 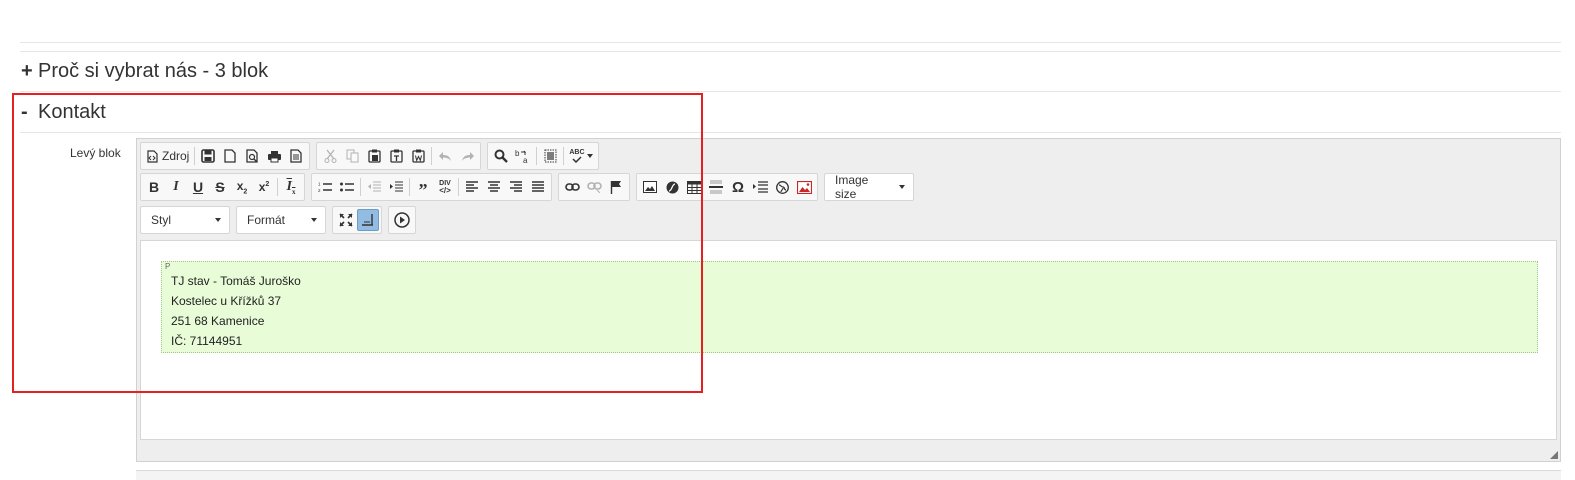 I want to click on image-size-dropdown: Image size, so click(x=869, y=187).